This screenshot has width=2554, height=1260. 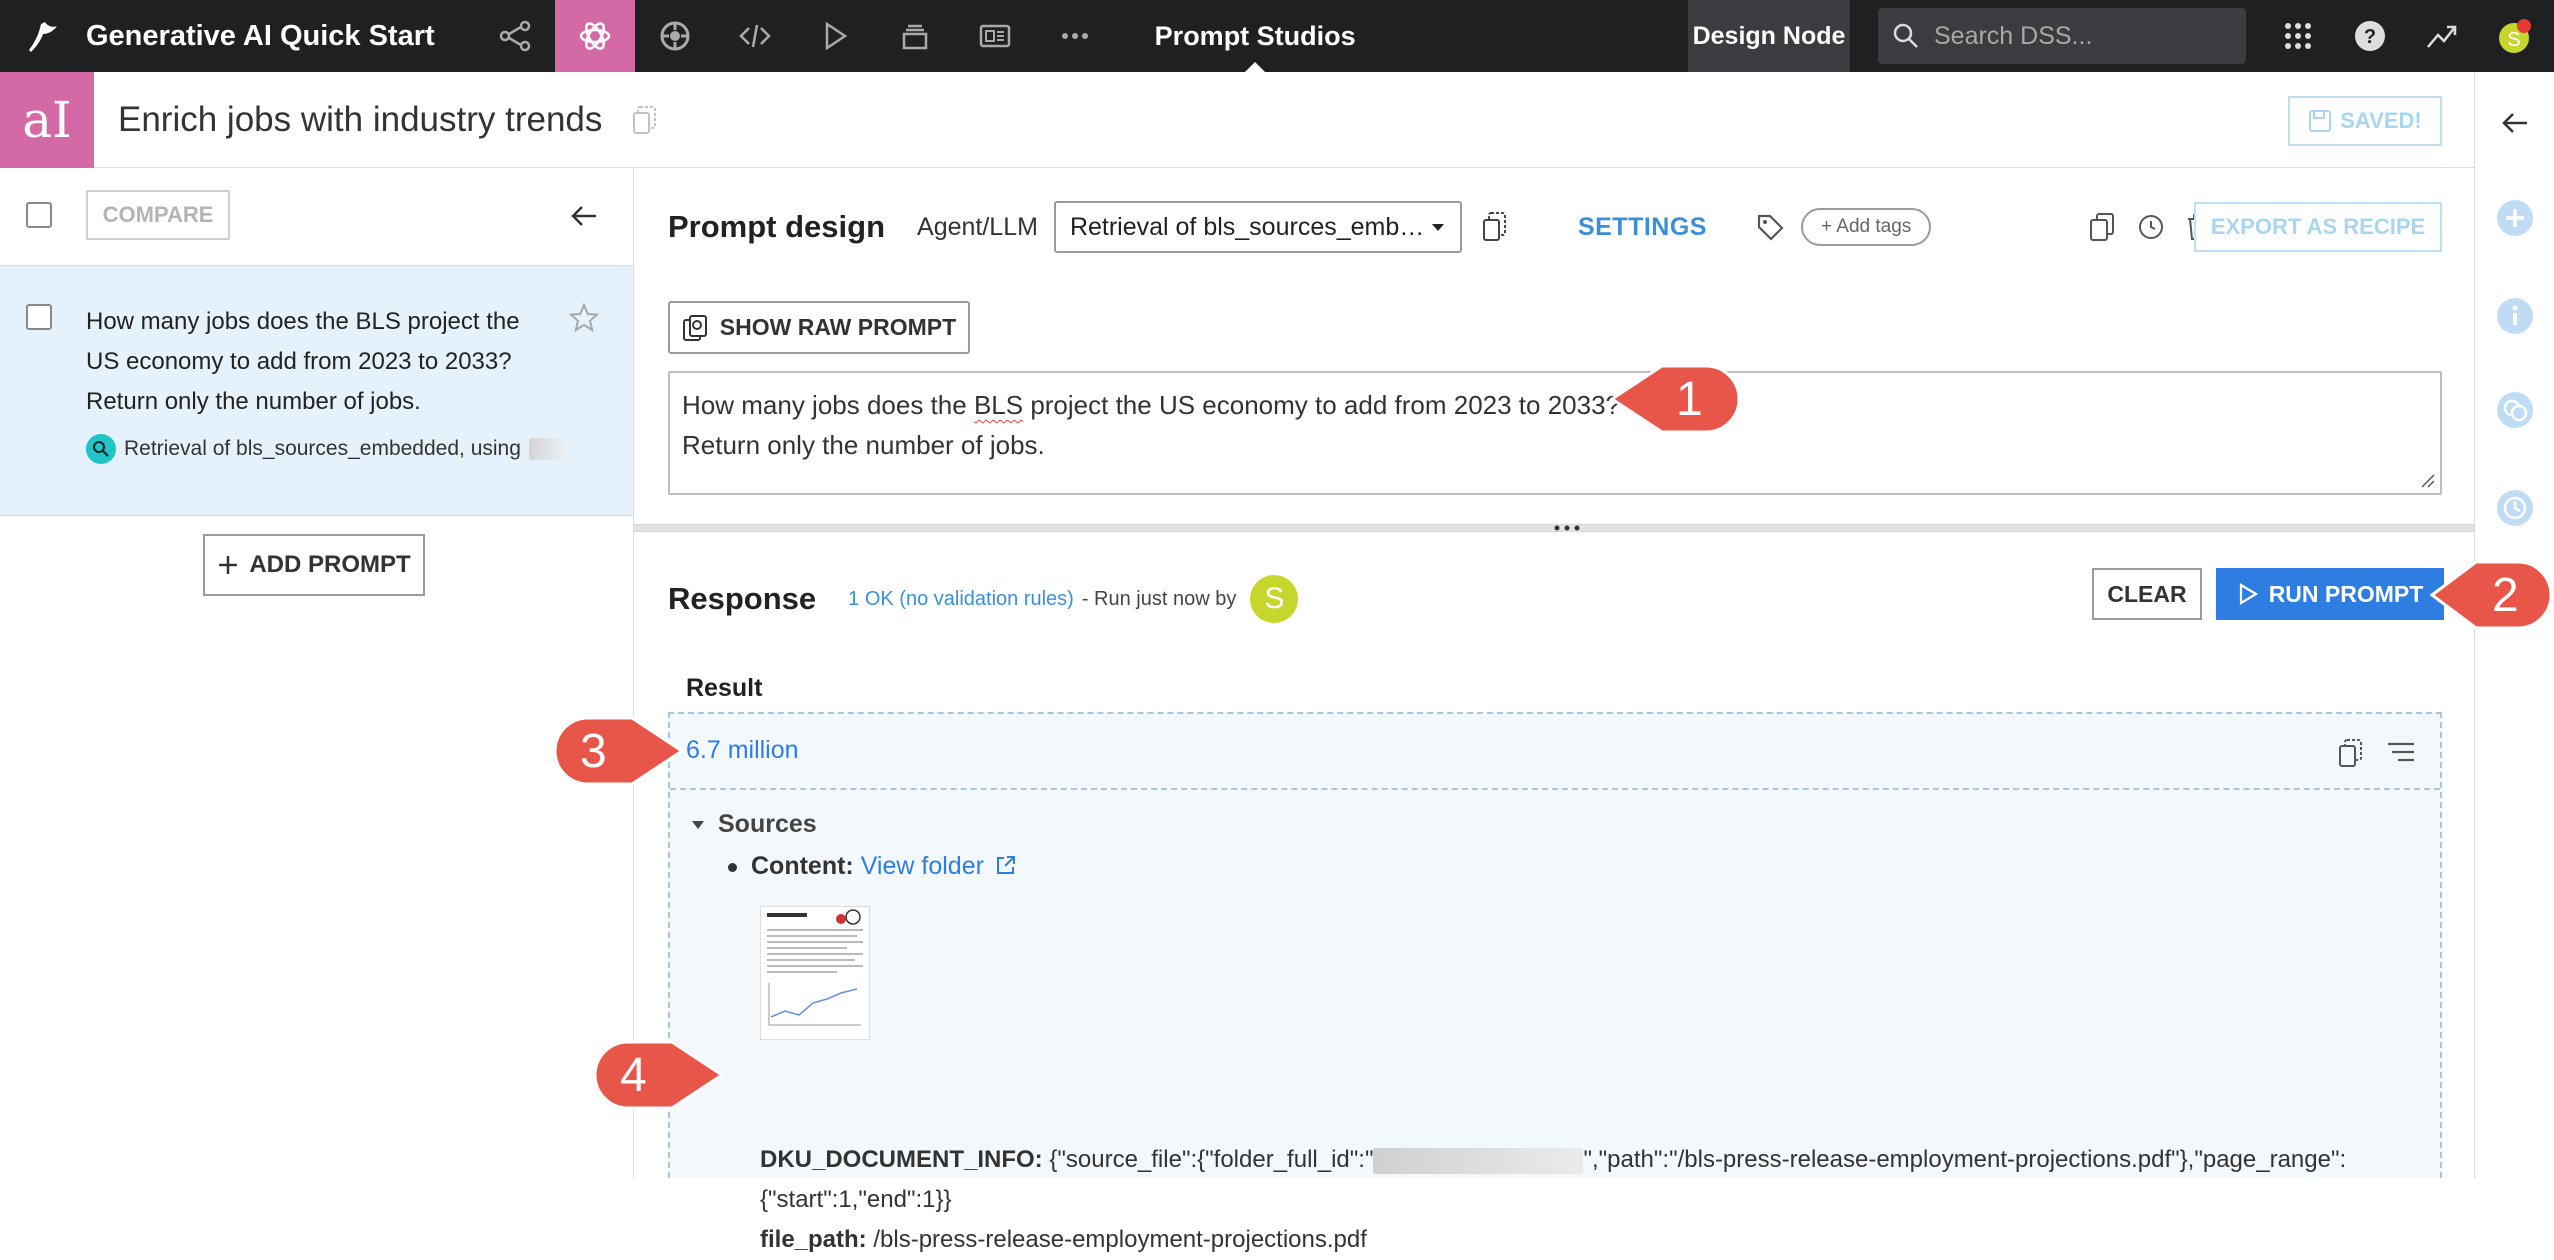 What do you see at coordinates (548, 449) in the screenshot?
I see `redacted-llm-name` at bounding box center [548, 449].